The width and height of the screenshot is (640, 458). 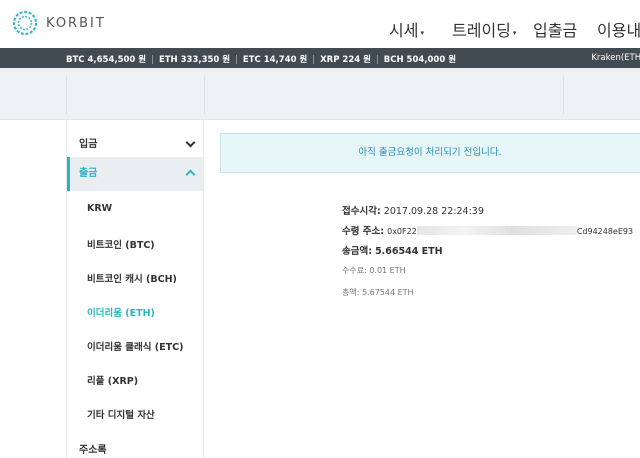 What do you see at coordinates (135, 312) in the screenshot?
I see `sidebar-item-eth: 이더리움 (ETH)` at bounding box center [135, 312].